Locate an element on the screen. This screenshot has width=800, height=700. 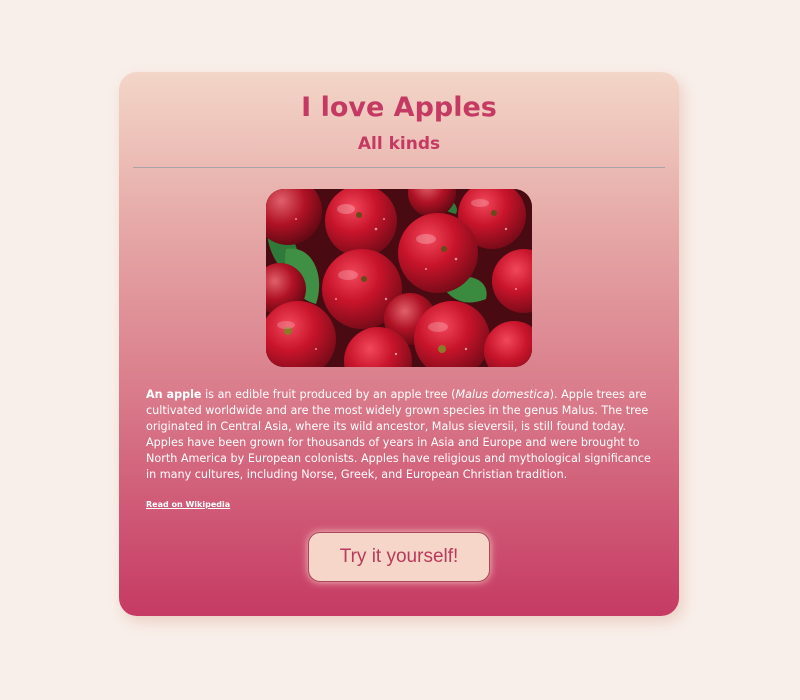
try-it-yourself-button: Try it yourself! is located at coordinates (399, 557).